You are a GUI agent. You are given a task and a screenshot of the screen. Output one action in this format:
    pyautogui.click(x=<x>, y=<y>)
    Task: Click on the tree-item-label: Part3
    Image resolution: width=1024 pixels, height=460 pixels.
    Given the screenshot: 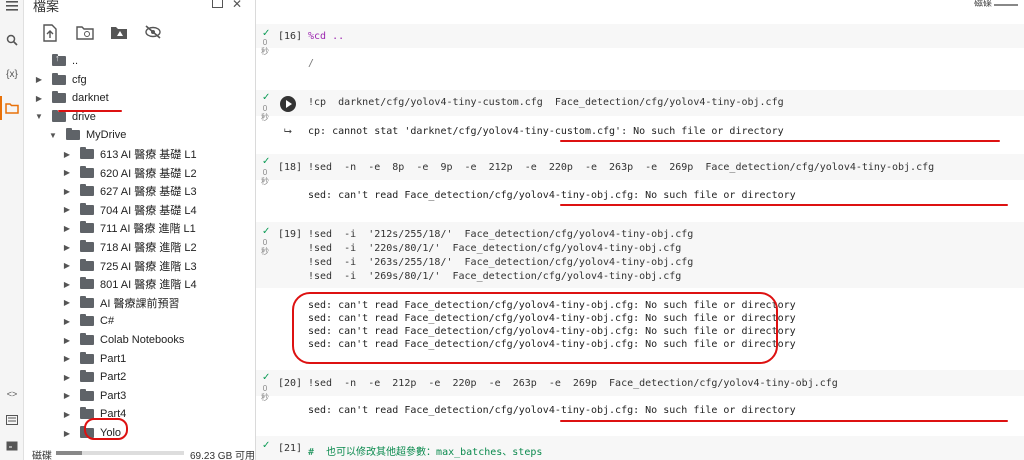 What is the action you would take?
    pyautogui.click(x=113, y=395)
    